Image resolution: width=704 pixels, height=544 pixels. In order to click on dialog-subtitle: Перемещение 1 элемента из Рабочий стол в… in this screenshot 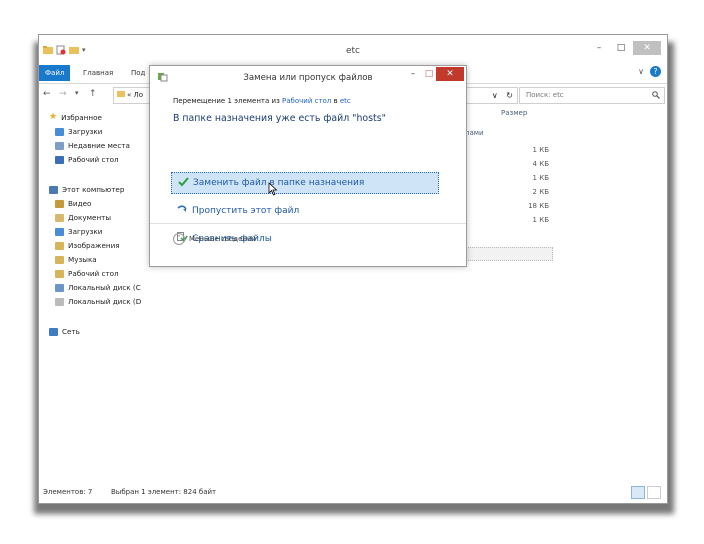, I will do `click(262, 101)`.